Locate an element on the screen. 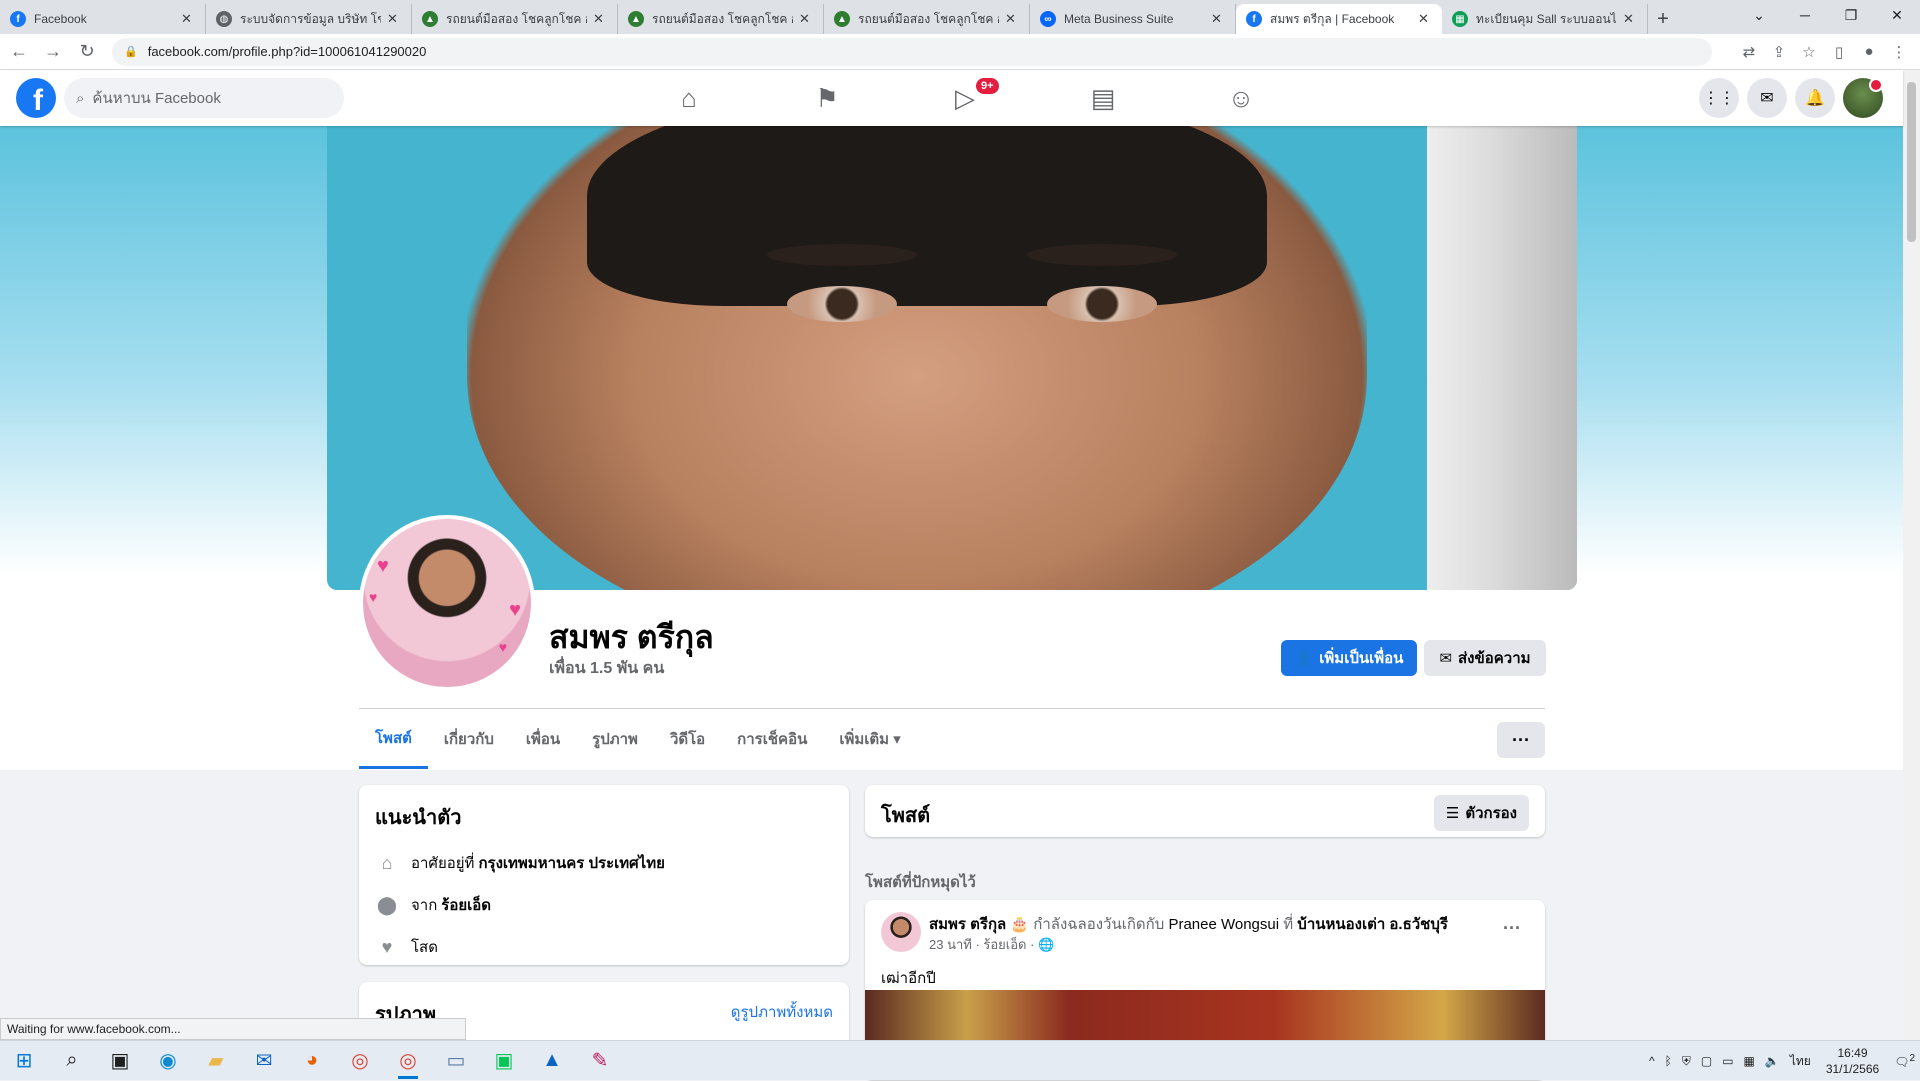  facebook-header-right: ⋮⋮ ✉ 🔔 is located at coordinates (1791, 98).